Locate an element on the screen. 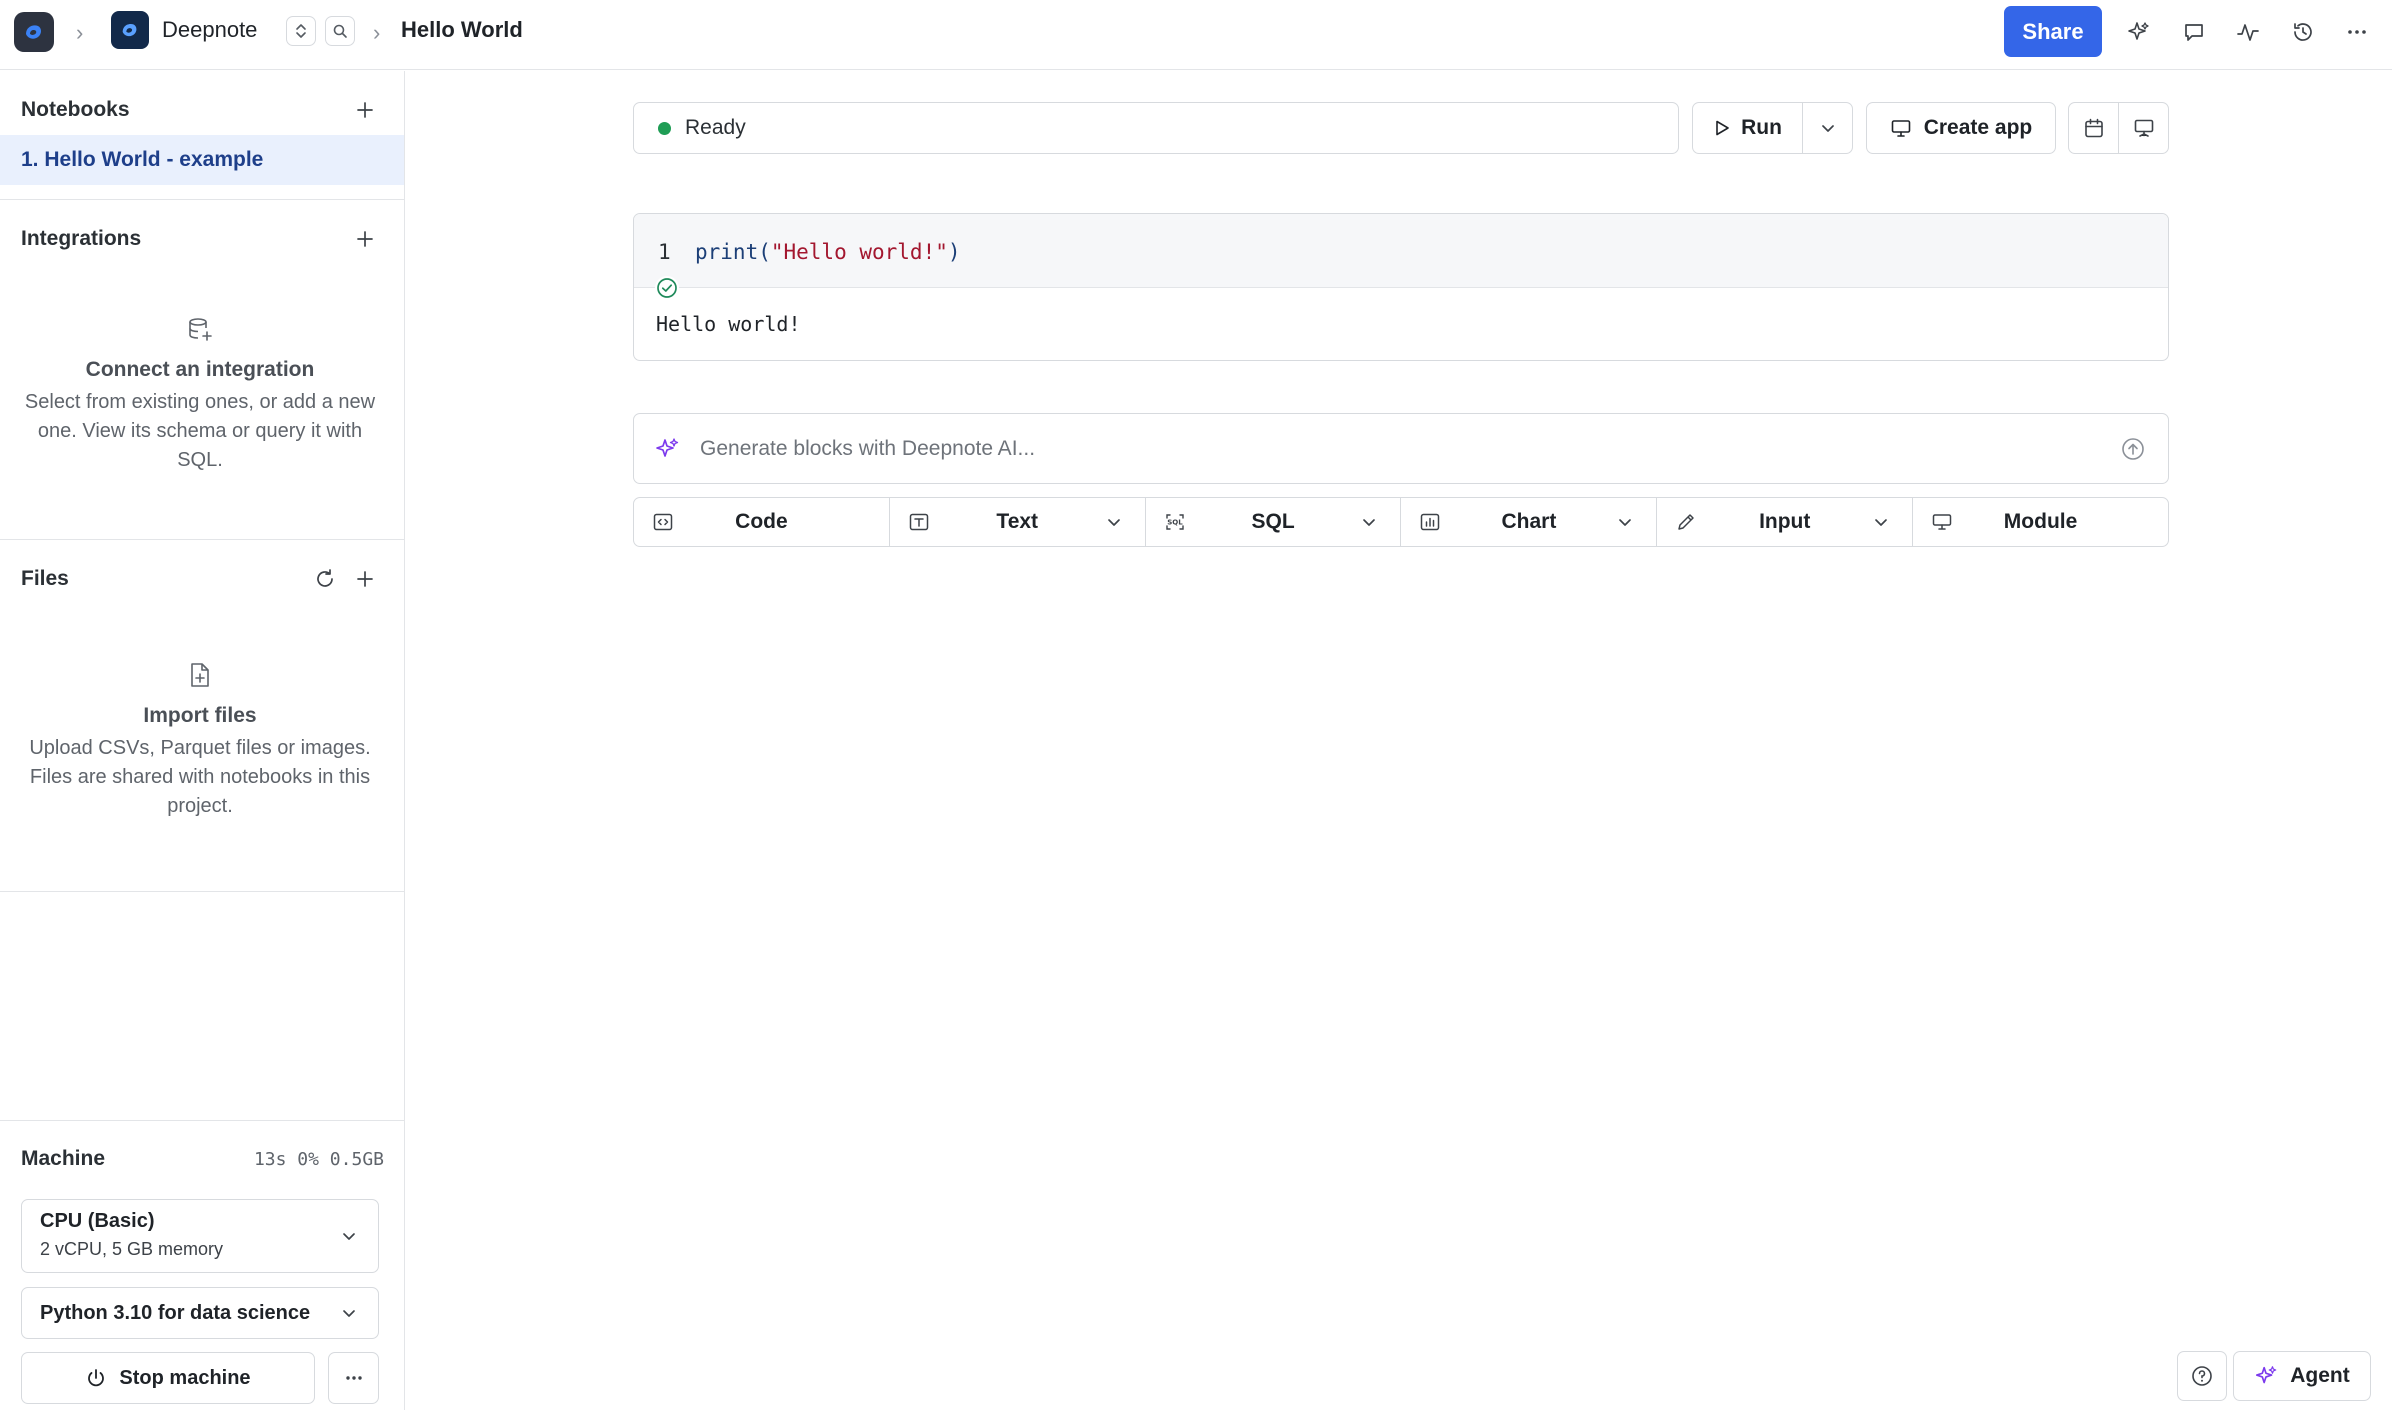  machine-section-title: Machine is located at coordinates (63, 1158).